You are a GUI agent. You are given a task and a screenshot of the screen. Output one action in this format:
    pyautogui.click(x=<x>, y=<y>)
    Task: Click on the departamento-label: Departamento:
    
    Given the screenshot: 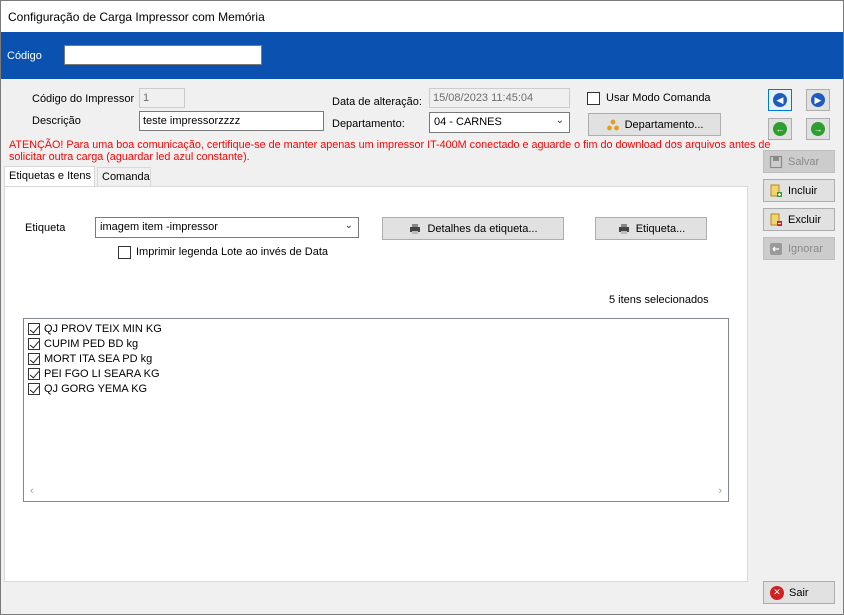 What is the action you would take?
    pyautogui.click(x=368, y=124)
    